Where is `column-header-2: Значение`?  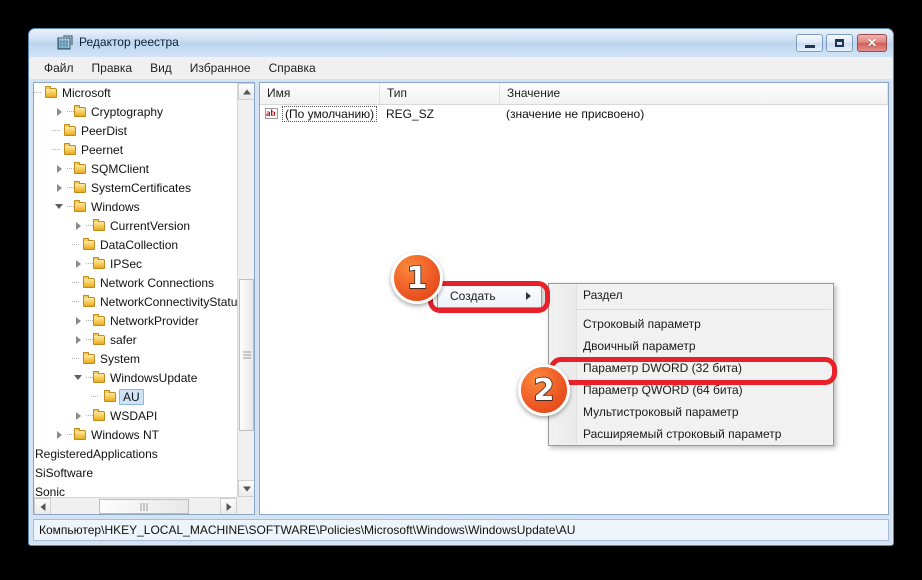
column-header-2: Значение is located at coordinates (694, 93).